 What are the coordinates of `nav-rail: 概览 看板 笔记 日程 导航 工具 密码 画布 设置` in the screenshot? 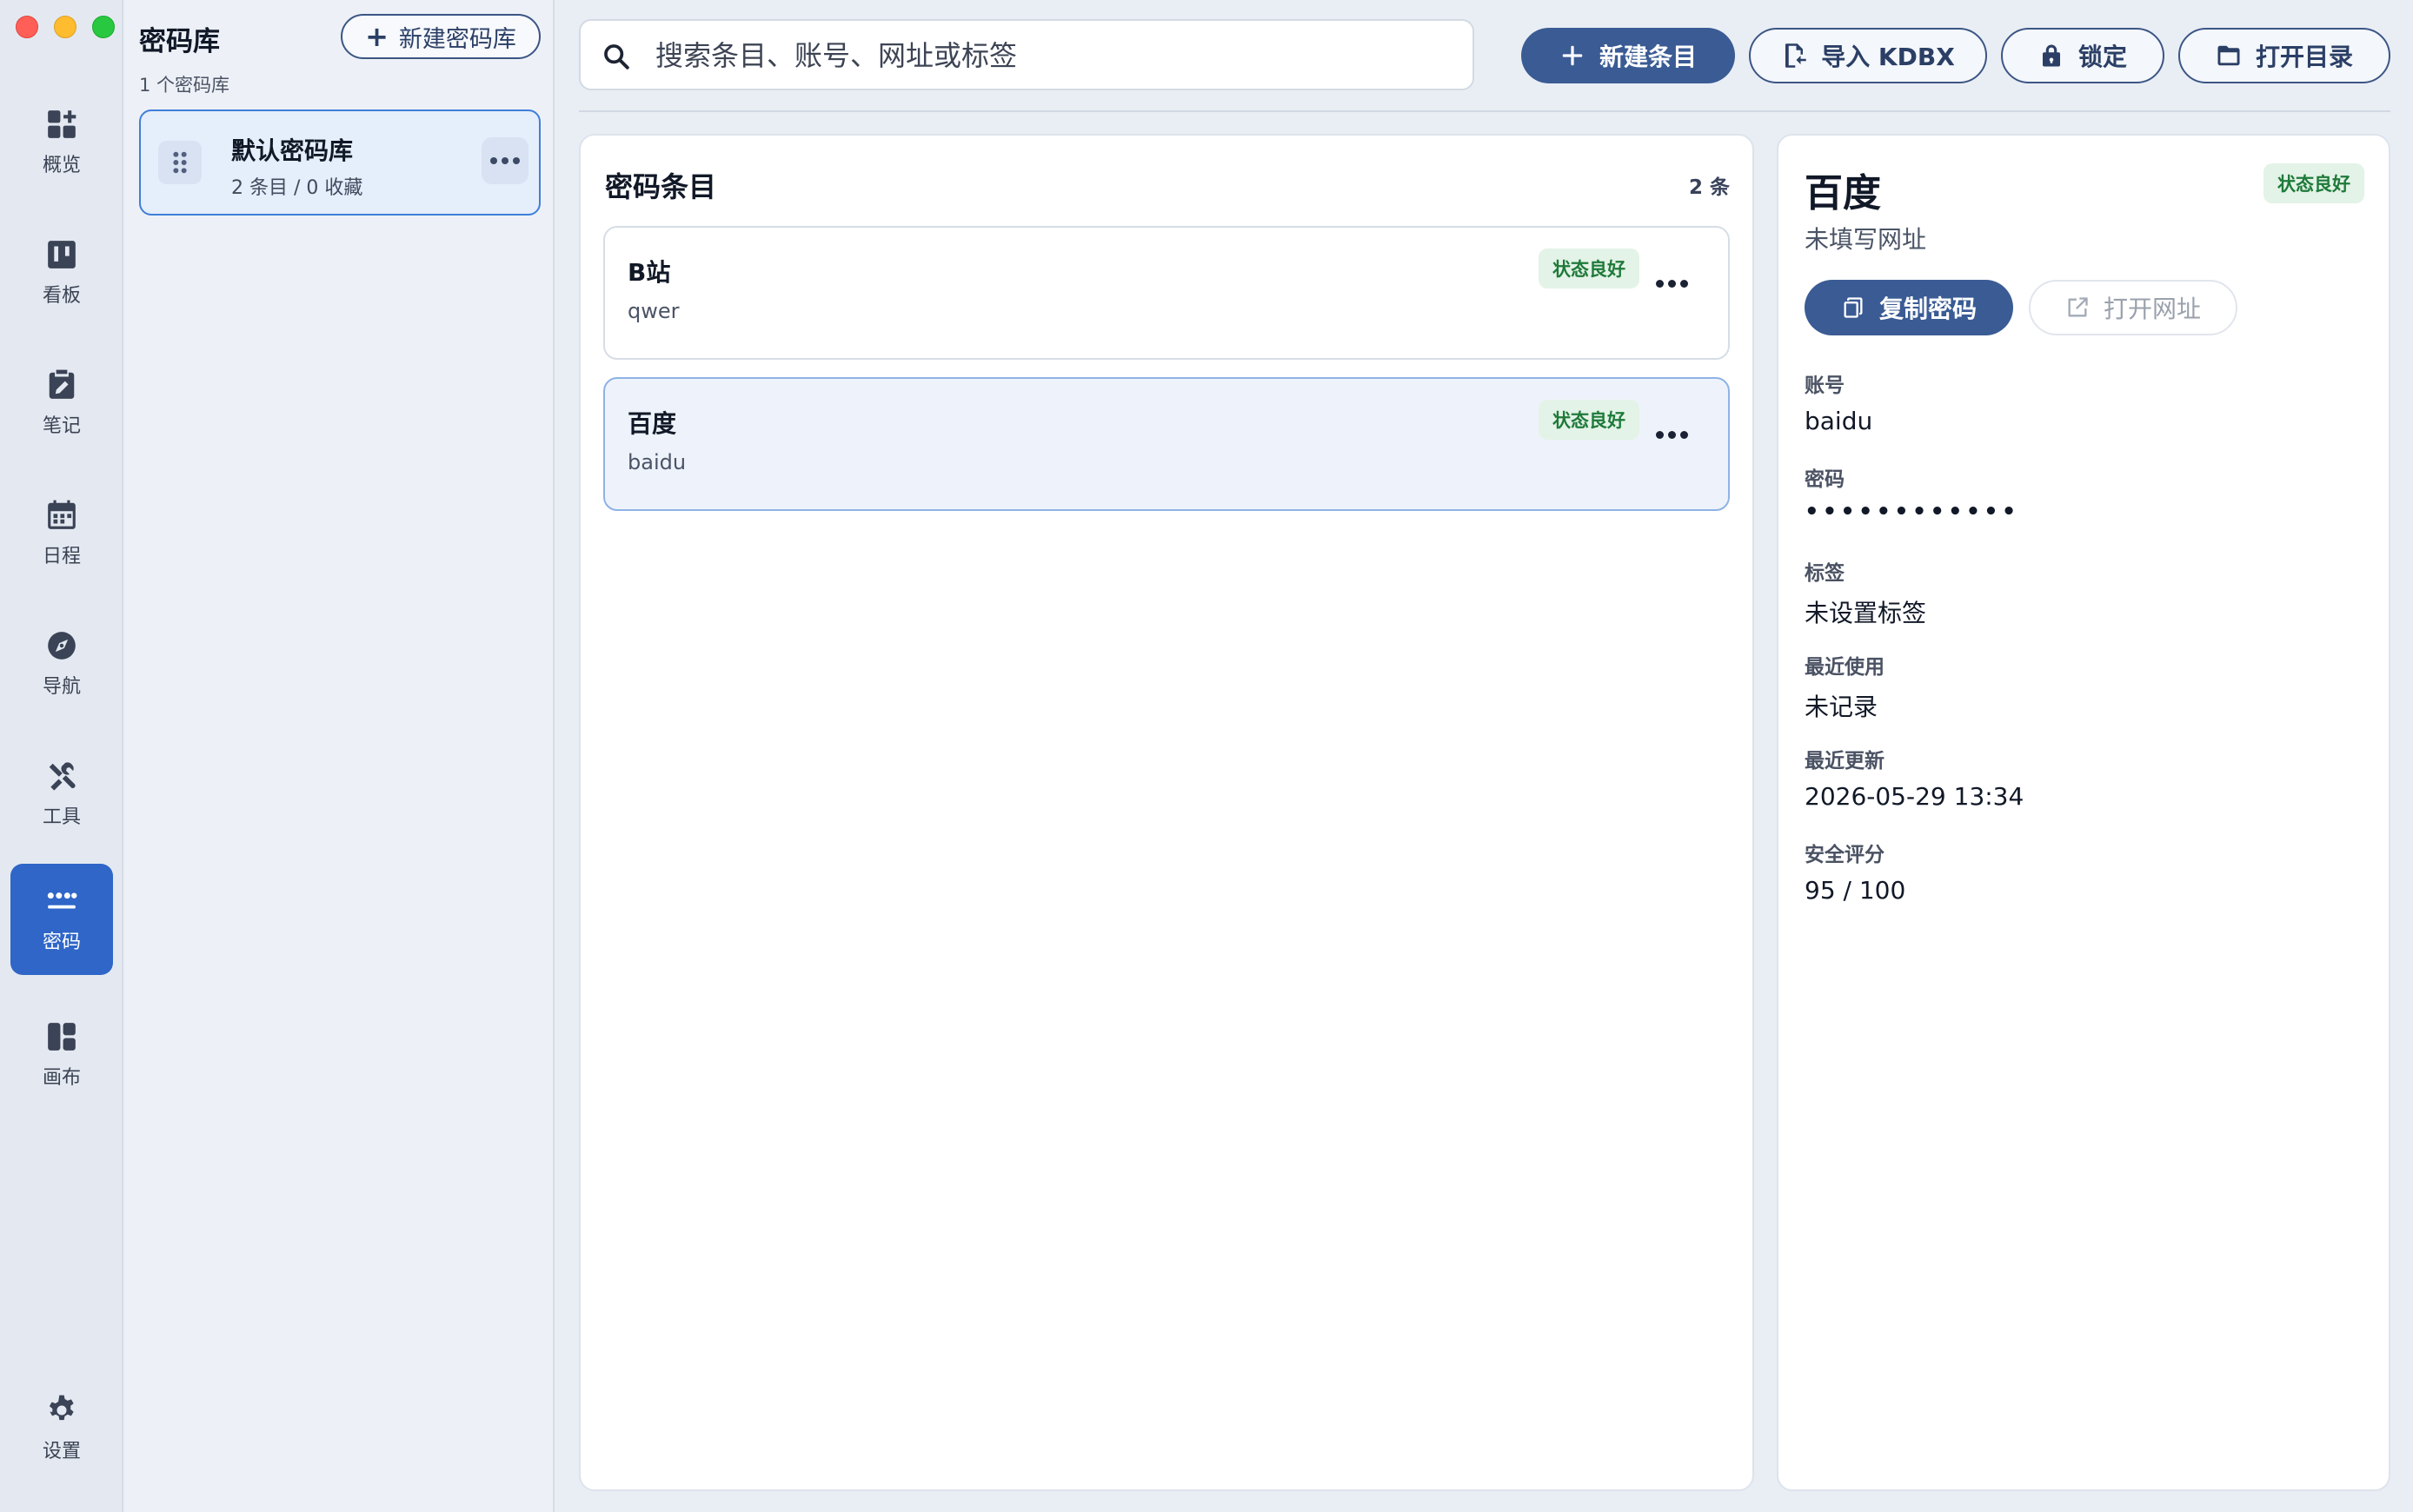 It's located at (61, 756).